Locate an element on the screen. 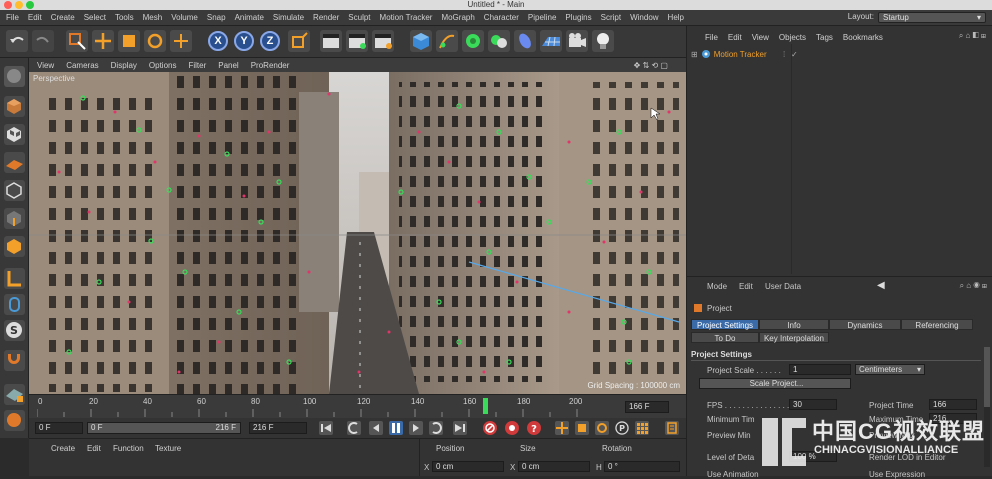 The image size is (992, 479). viewport-menu-options: Options is located at coordinates (163, 65).